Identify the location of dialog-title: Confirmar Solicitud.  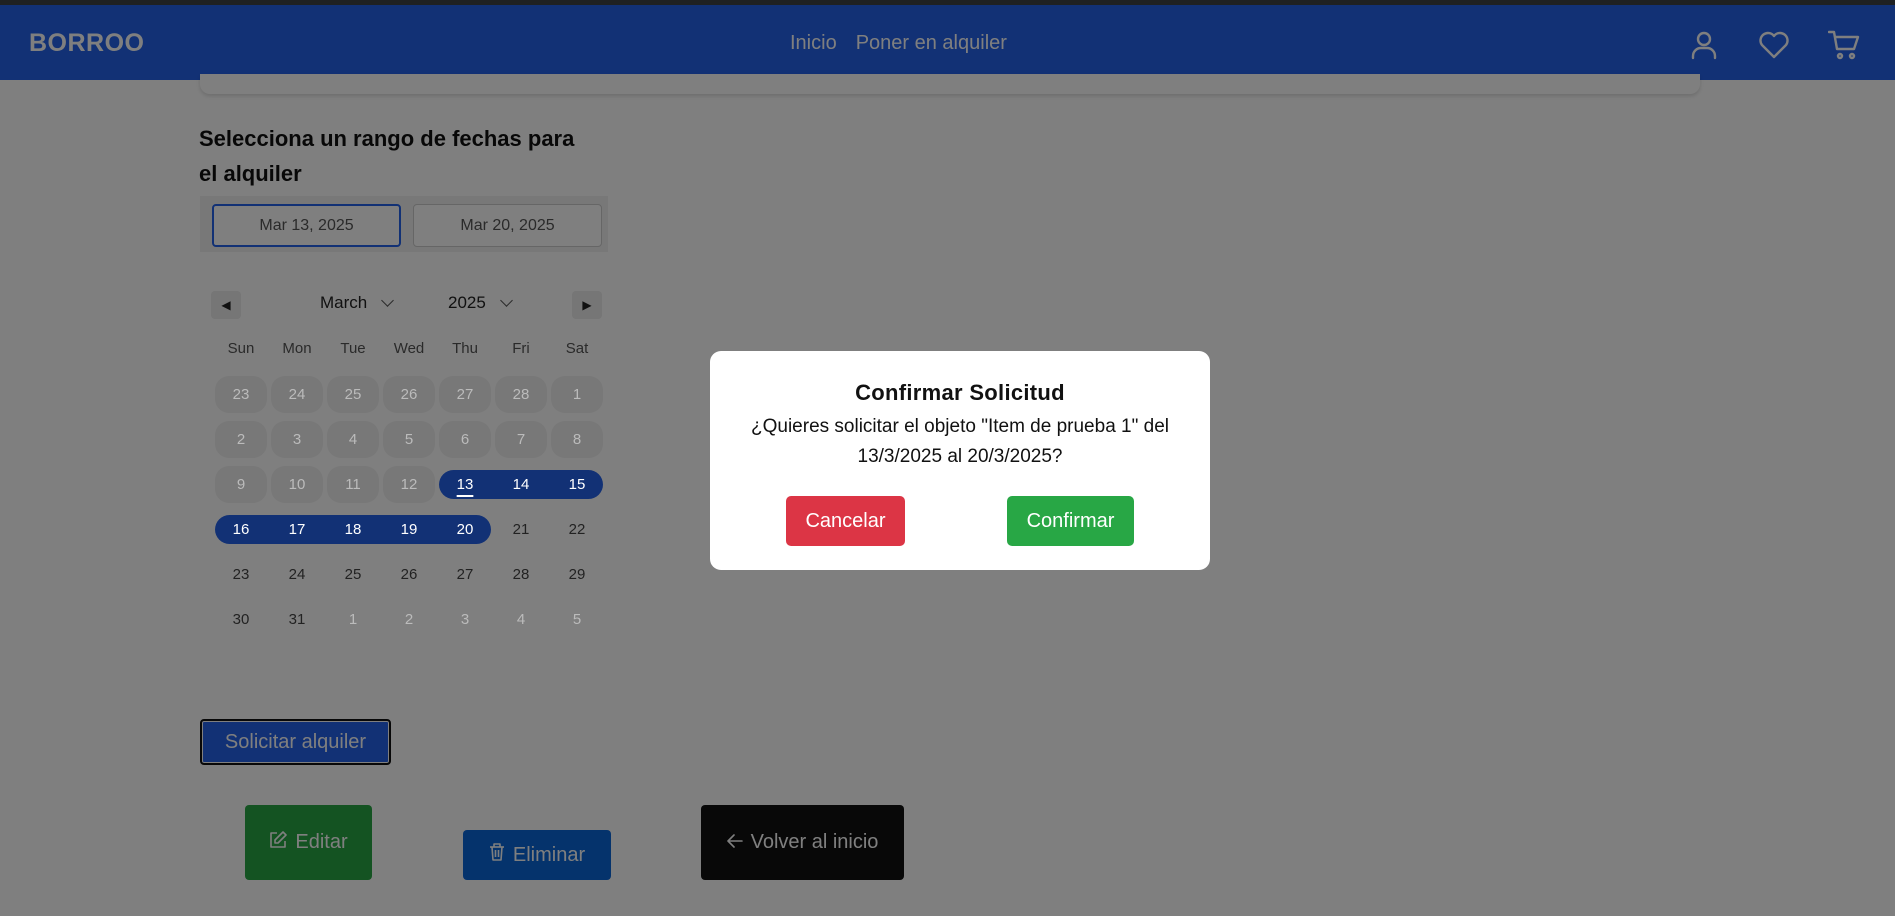
(960, 392).